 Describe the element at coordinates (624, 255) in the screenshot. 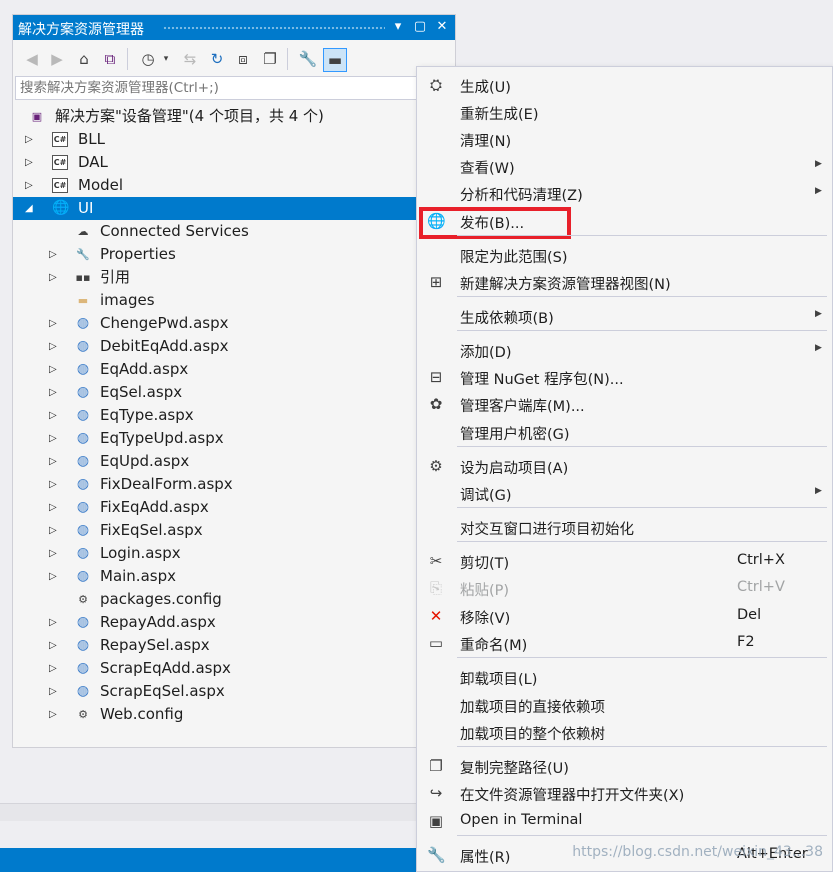

I see `menu-item: 限定为此范围(S)` at that location.